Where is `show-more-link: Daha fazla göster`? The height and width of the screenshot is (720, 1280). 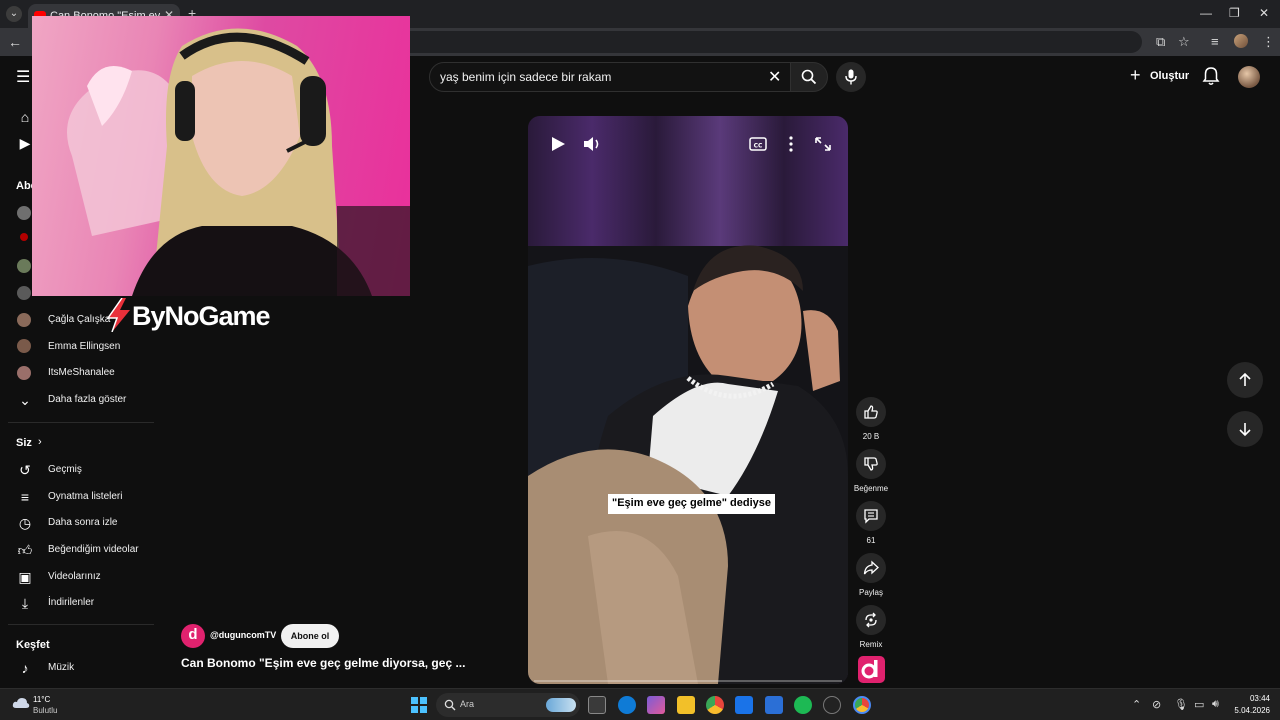
show-more-link: Daha fazla göster is located at coordinates (87, 399).